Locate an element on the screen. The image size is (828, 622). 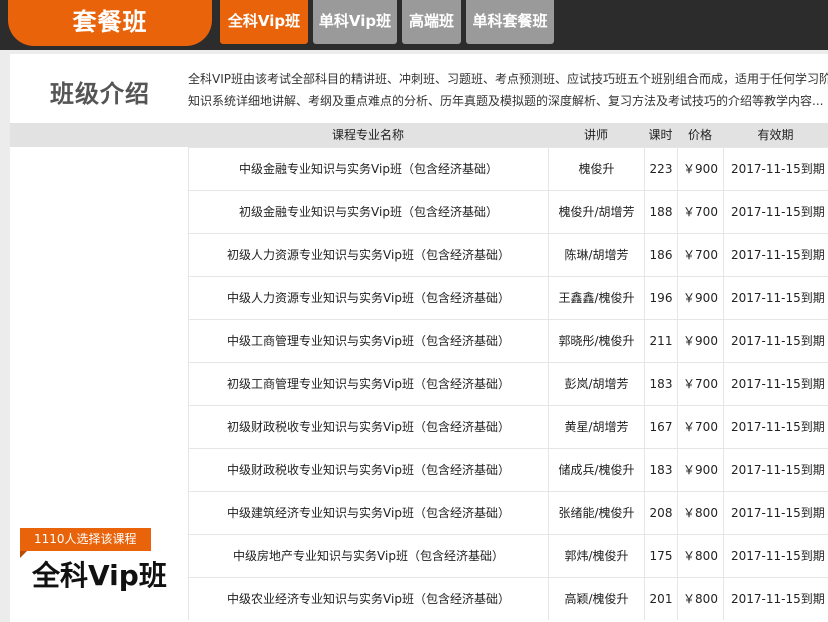
section-title: 班级介绍 is located at coordinates (100, 94).